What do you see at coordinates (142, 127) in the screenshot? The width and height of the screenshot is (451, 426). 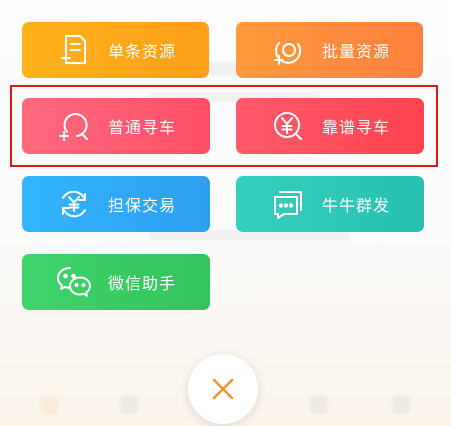 I see `tile-label: 普通寻车` at bounding box center [142, 127].